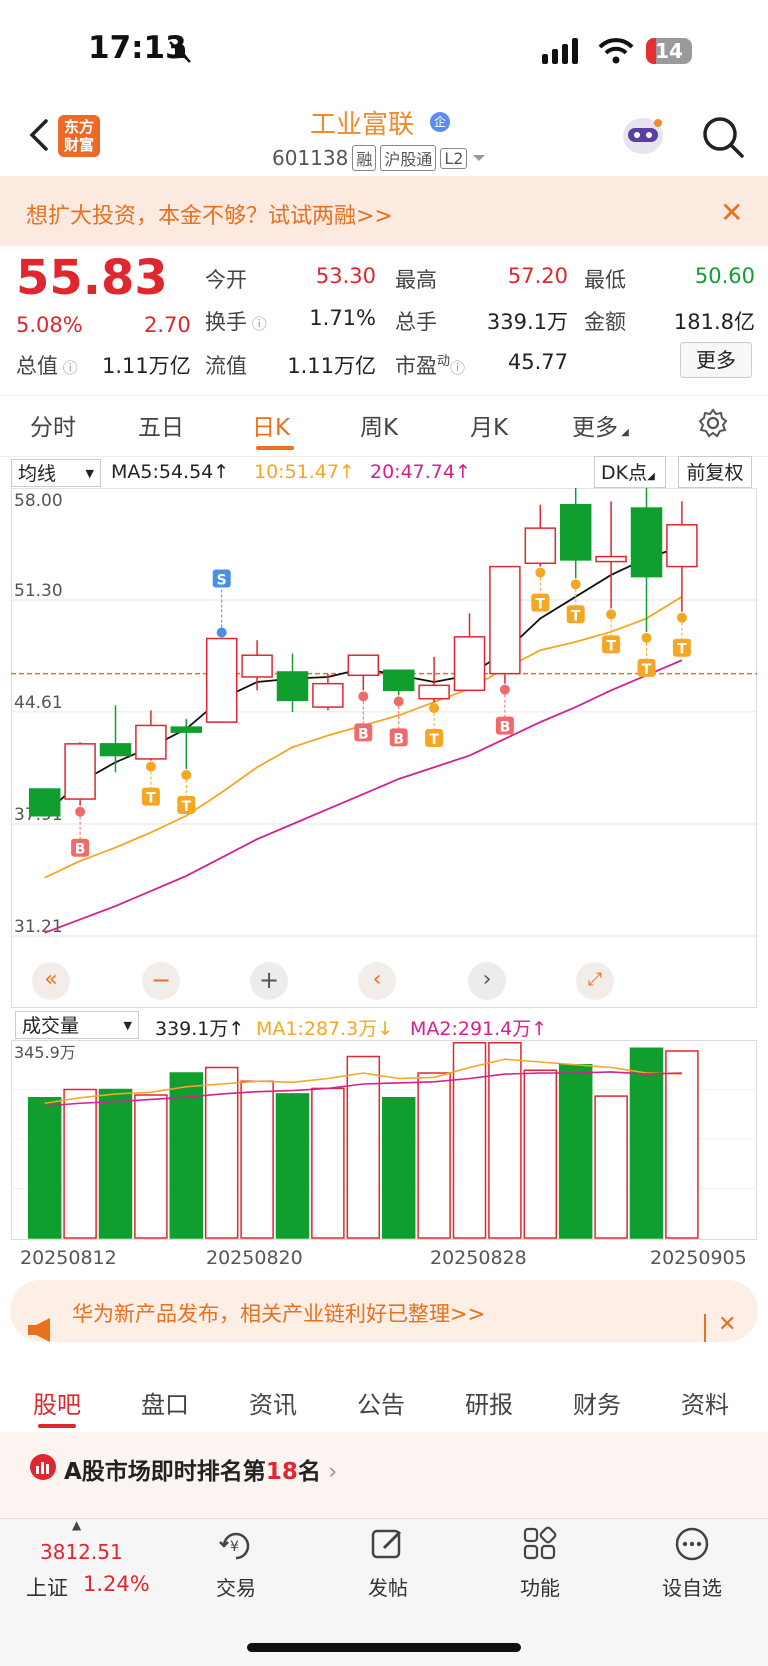  I want to click on indicator-select: 均线 ▼, so click(56, 473).